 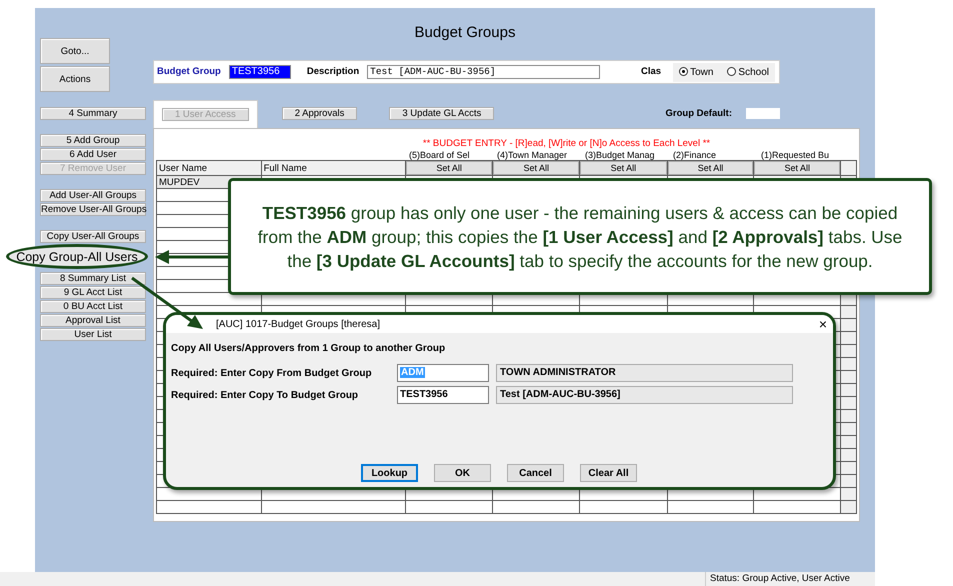 What do you see at coordinates (389, 473) in the screenshot?
I see `dialog-button: Lookup` at bounding box center [389, 473].